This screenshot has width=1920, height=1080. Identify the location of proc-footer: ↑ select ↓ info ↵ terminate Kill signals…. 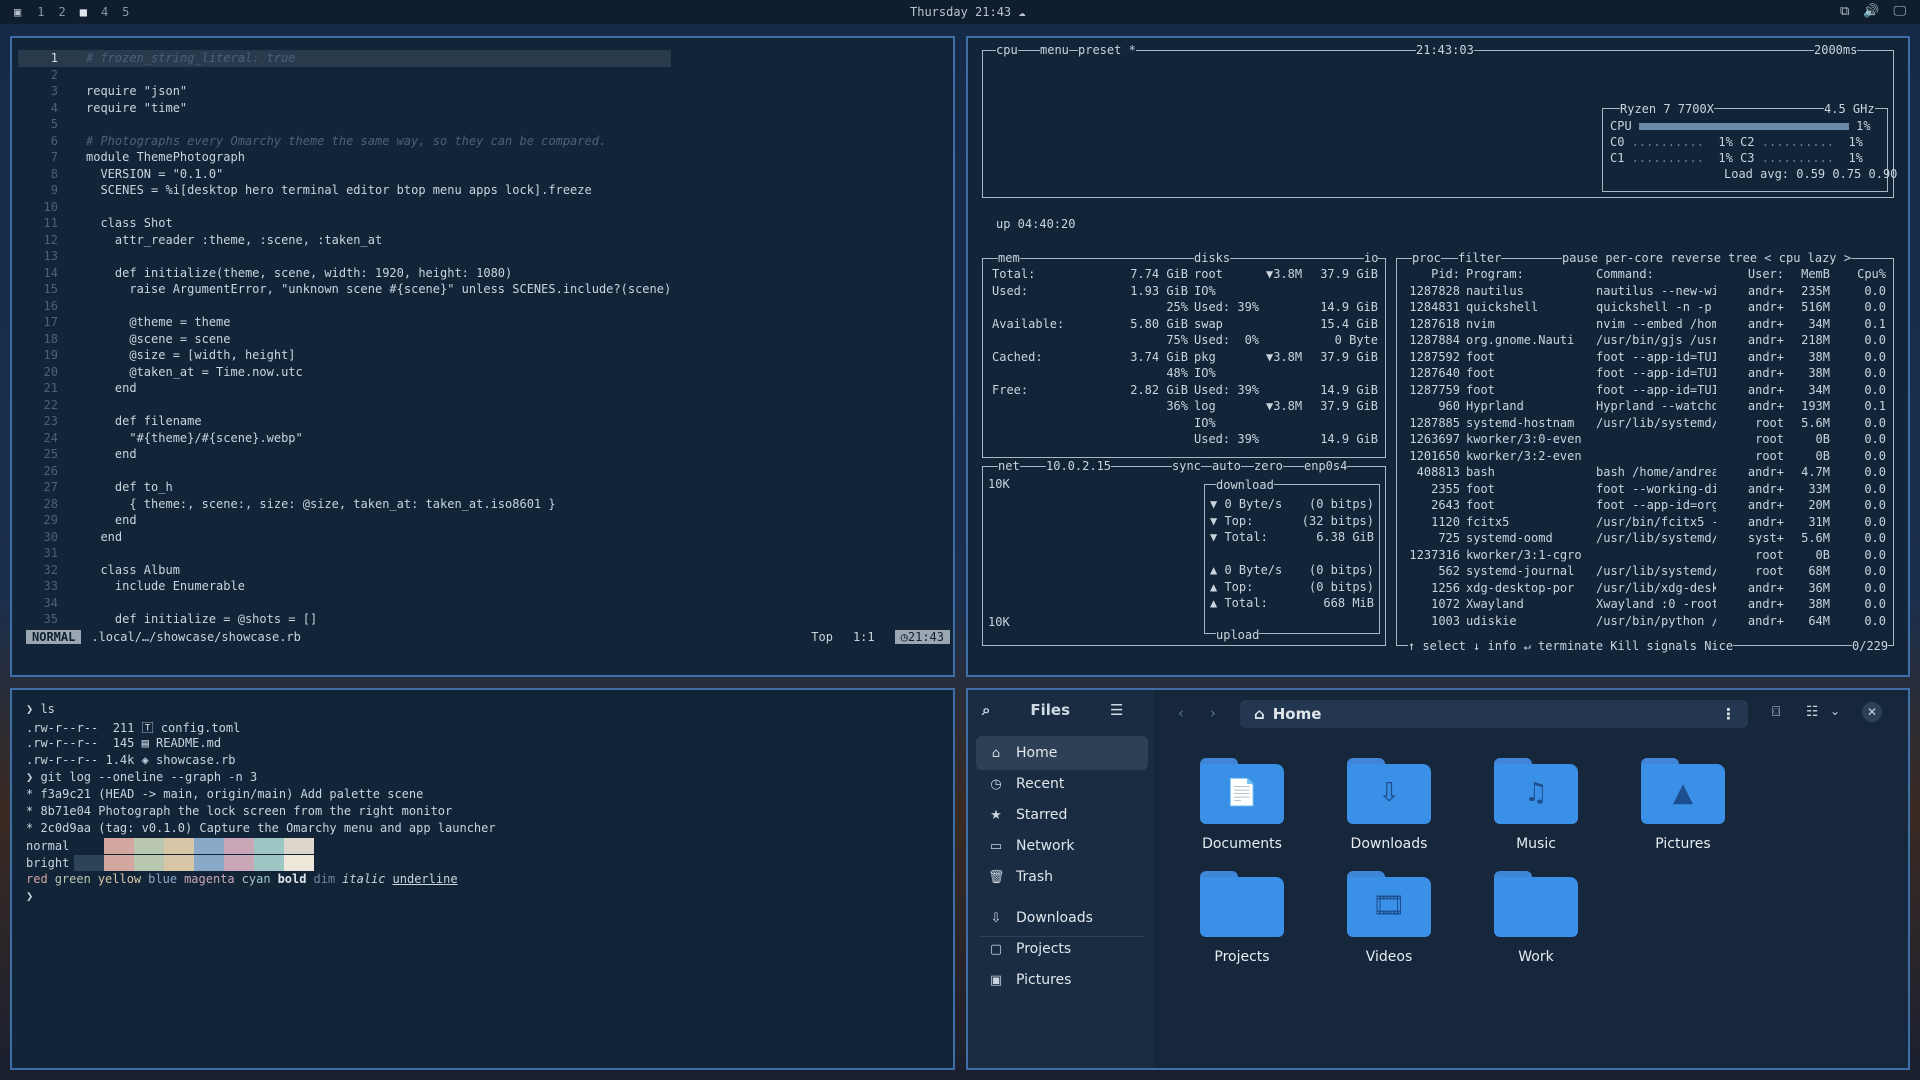
(1571, 646).